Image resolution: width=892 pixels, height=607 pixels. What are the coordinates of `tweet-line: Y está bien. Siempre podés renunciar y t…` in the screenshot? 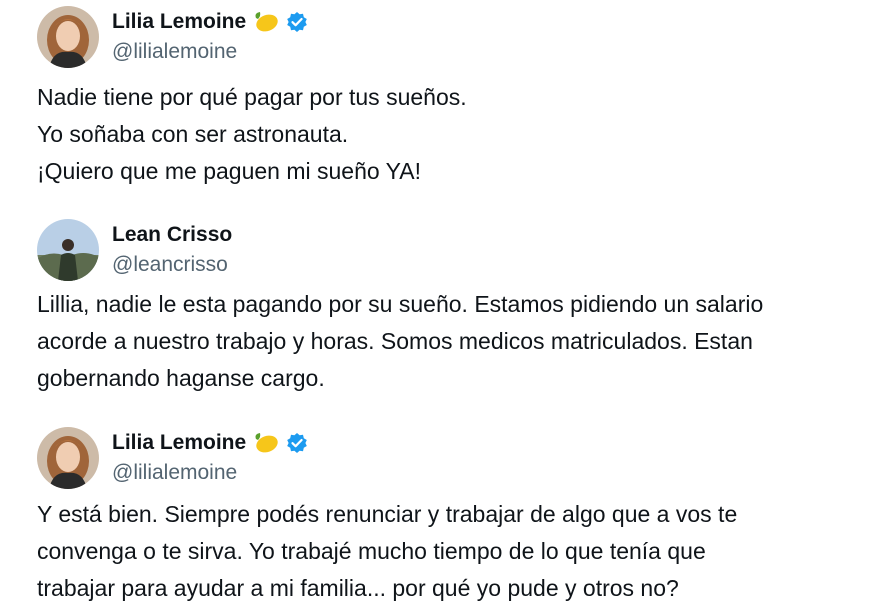 It's located at (387, 514).